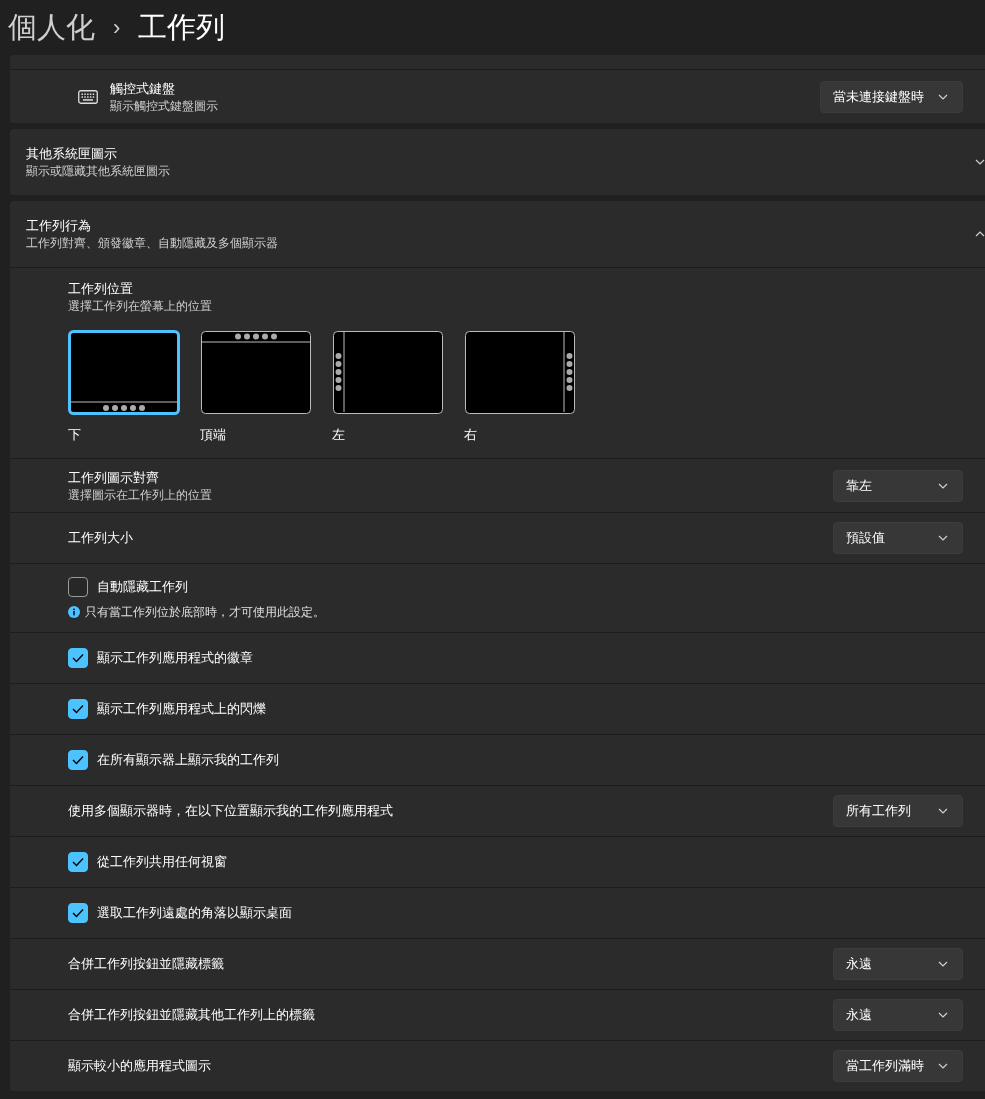 Image resolution: width=985 pixels, height=1099 pixels. Describe the element at coordinates (101, 538) in the screenshot. I see `setting-title: 工作列大小` at that location.